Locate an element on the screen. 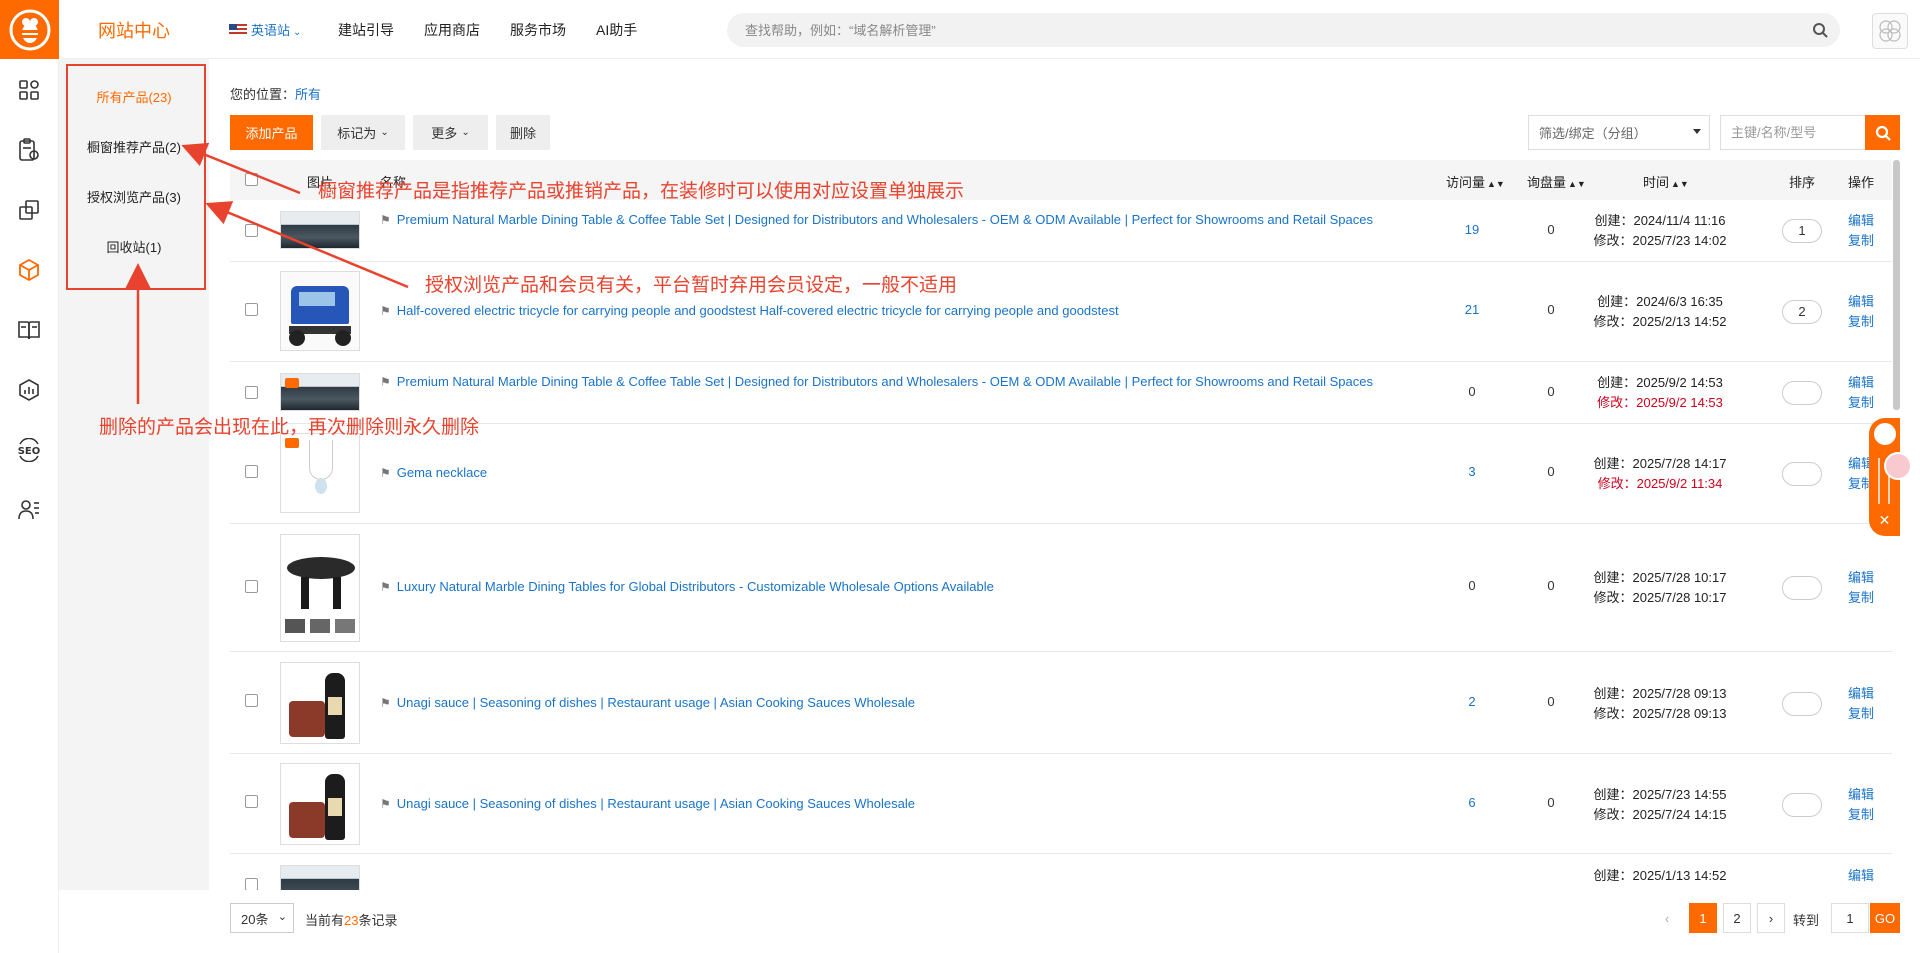 The width and height of the screenshot is (1920, 953). visits-count: 0 is located at coordinates (1472, 391).